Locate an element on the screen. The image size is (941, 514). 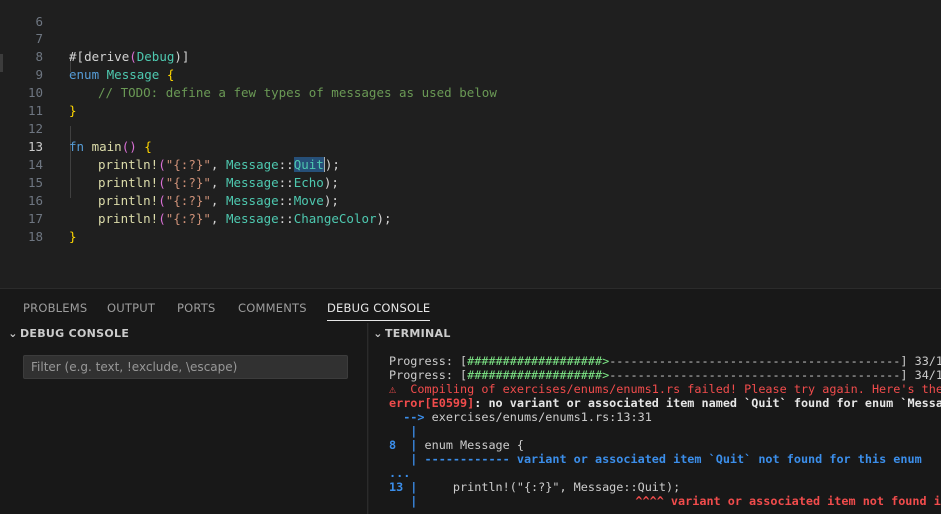
code-line: 10 } is located at coordinates (470, 92).